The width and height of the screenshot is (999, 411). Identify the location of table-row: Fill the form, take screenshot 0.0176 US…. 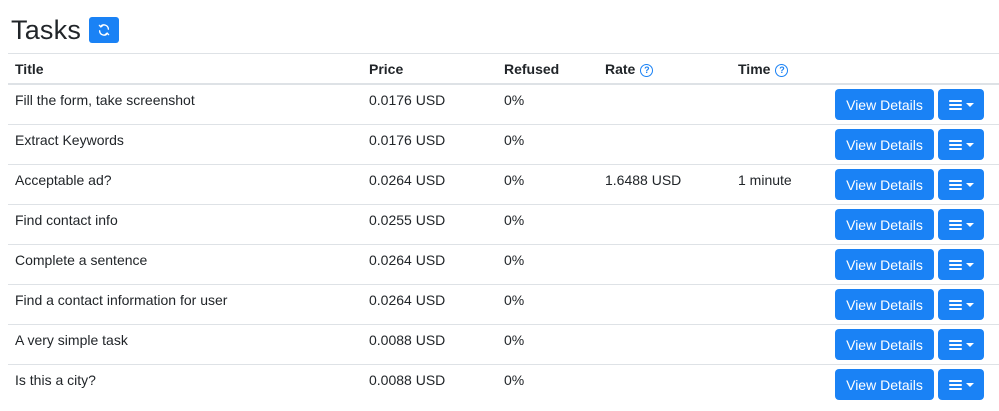
(503, 104).